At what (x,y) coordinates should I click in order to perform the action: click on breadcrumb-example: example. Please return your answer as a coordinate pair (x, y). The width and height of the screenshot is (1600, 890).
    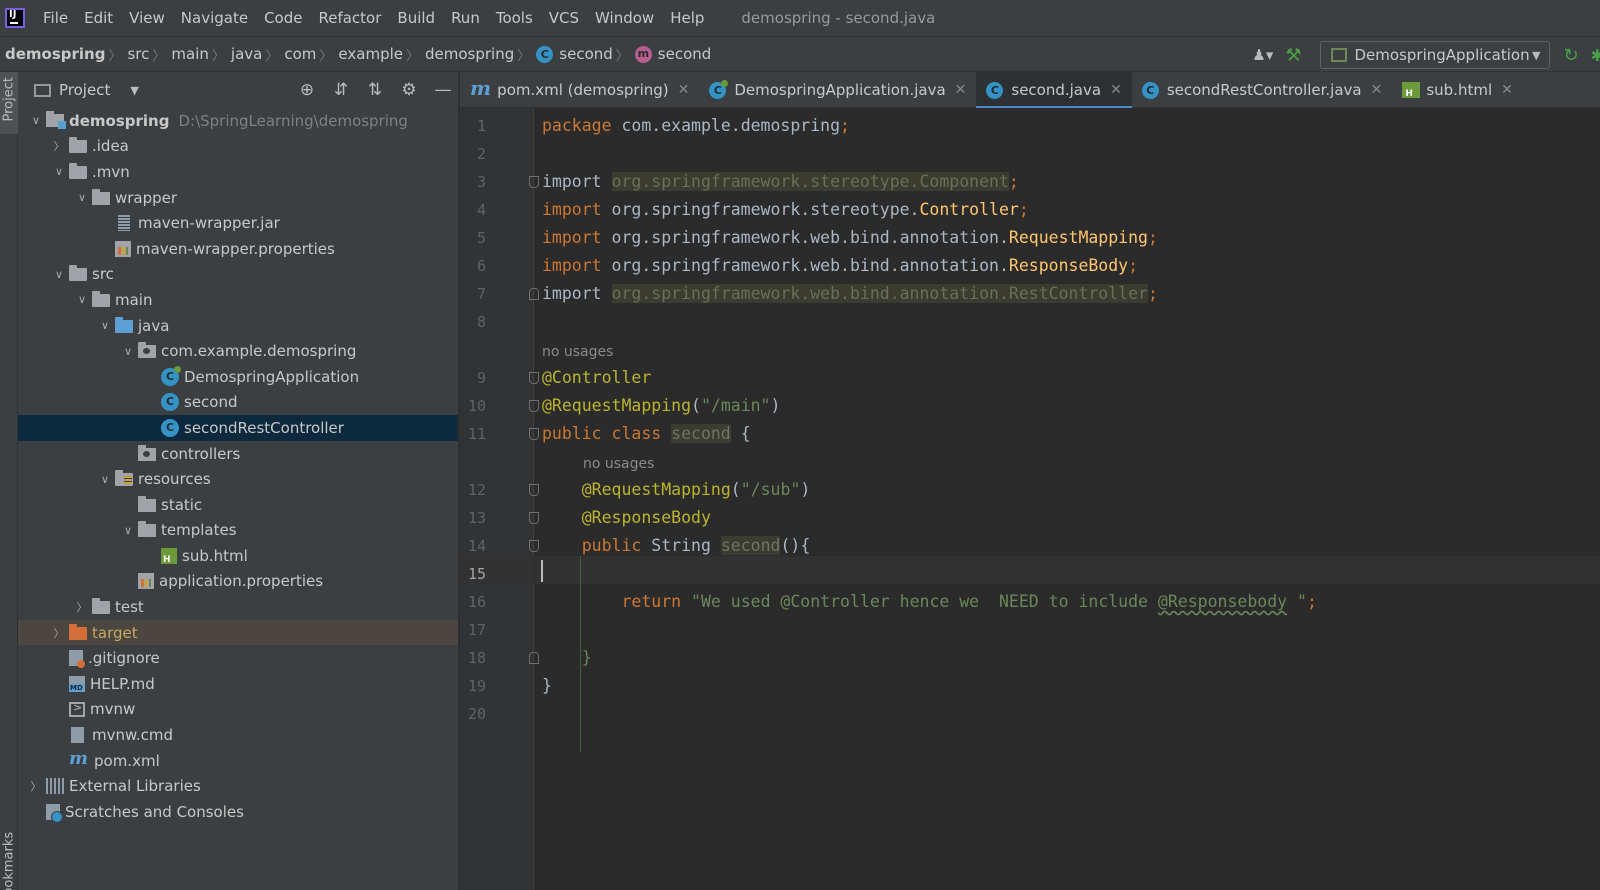
    Looking at the image, I should click on (370, 54).